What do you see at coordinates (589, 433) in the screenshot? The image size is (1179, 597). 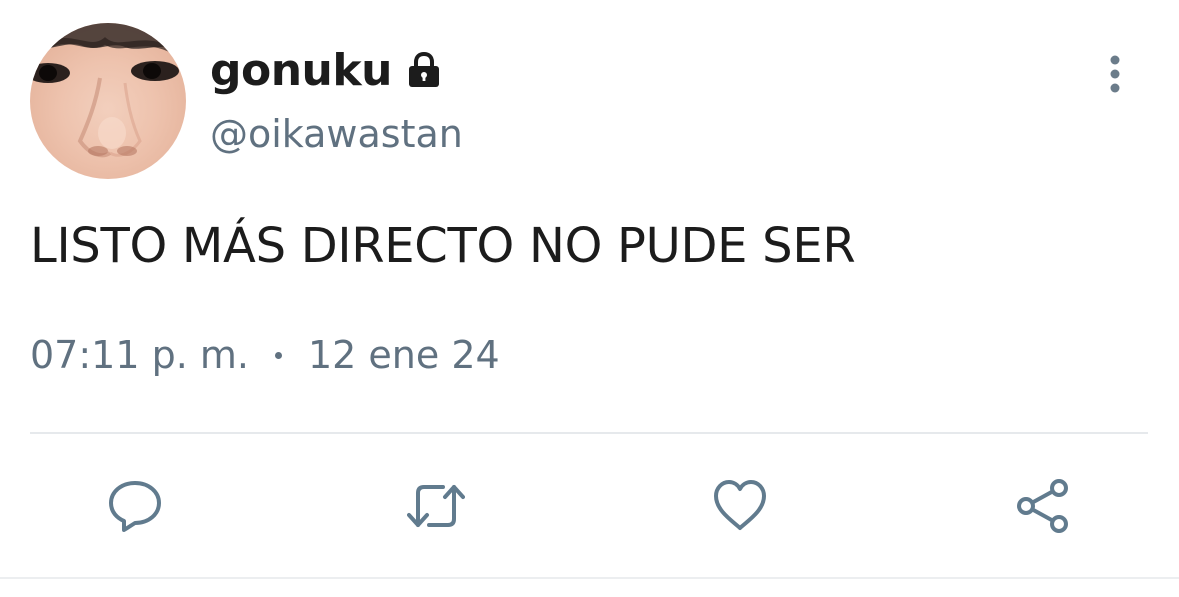 I see `divider` at bounding box center [589, 433].